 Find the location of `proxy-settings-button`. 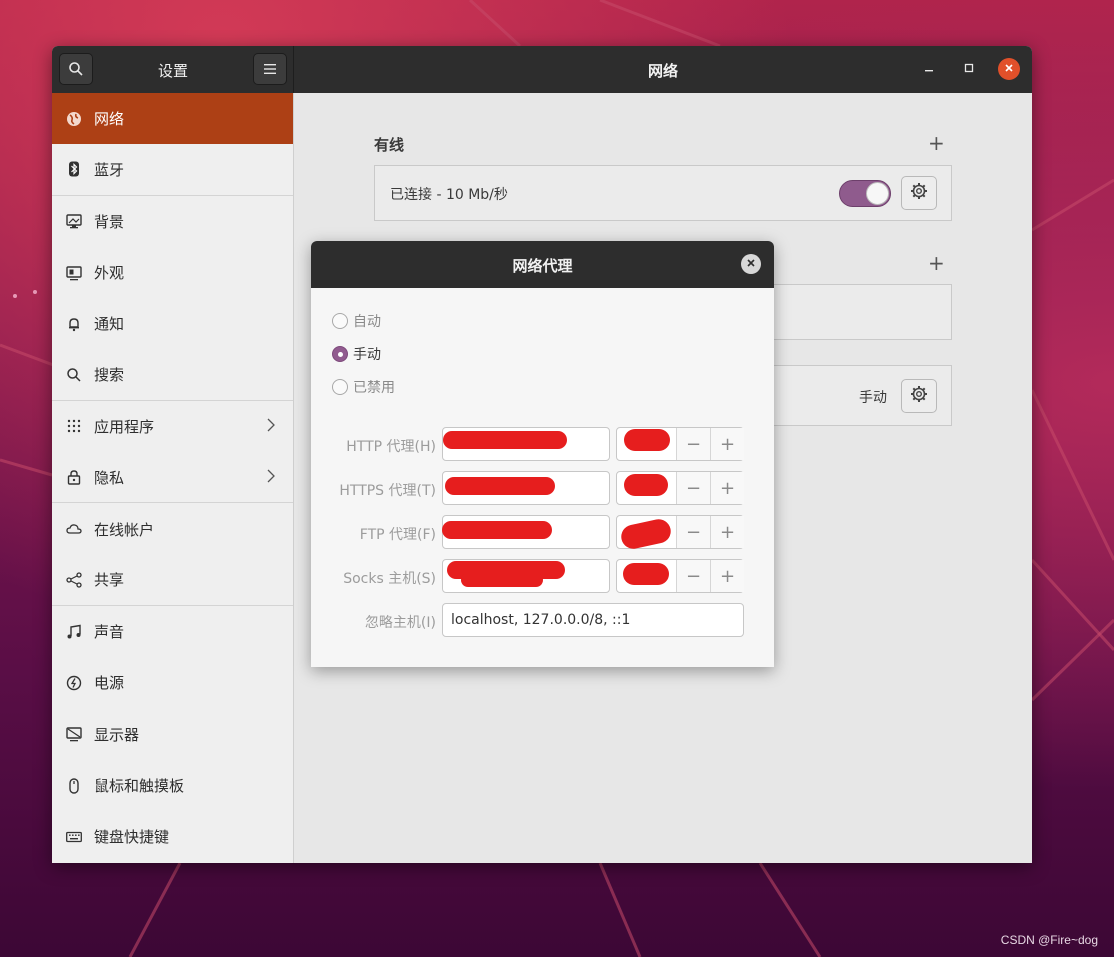

proxy-settings-button is located at coordinates (919, 396).